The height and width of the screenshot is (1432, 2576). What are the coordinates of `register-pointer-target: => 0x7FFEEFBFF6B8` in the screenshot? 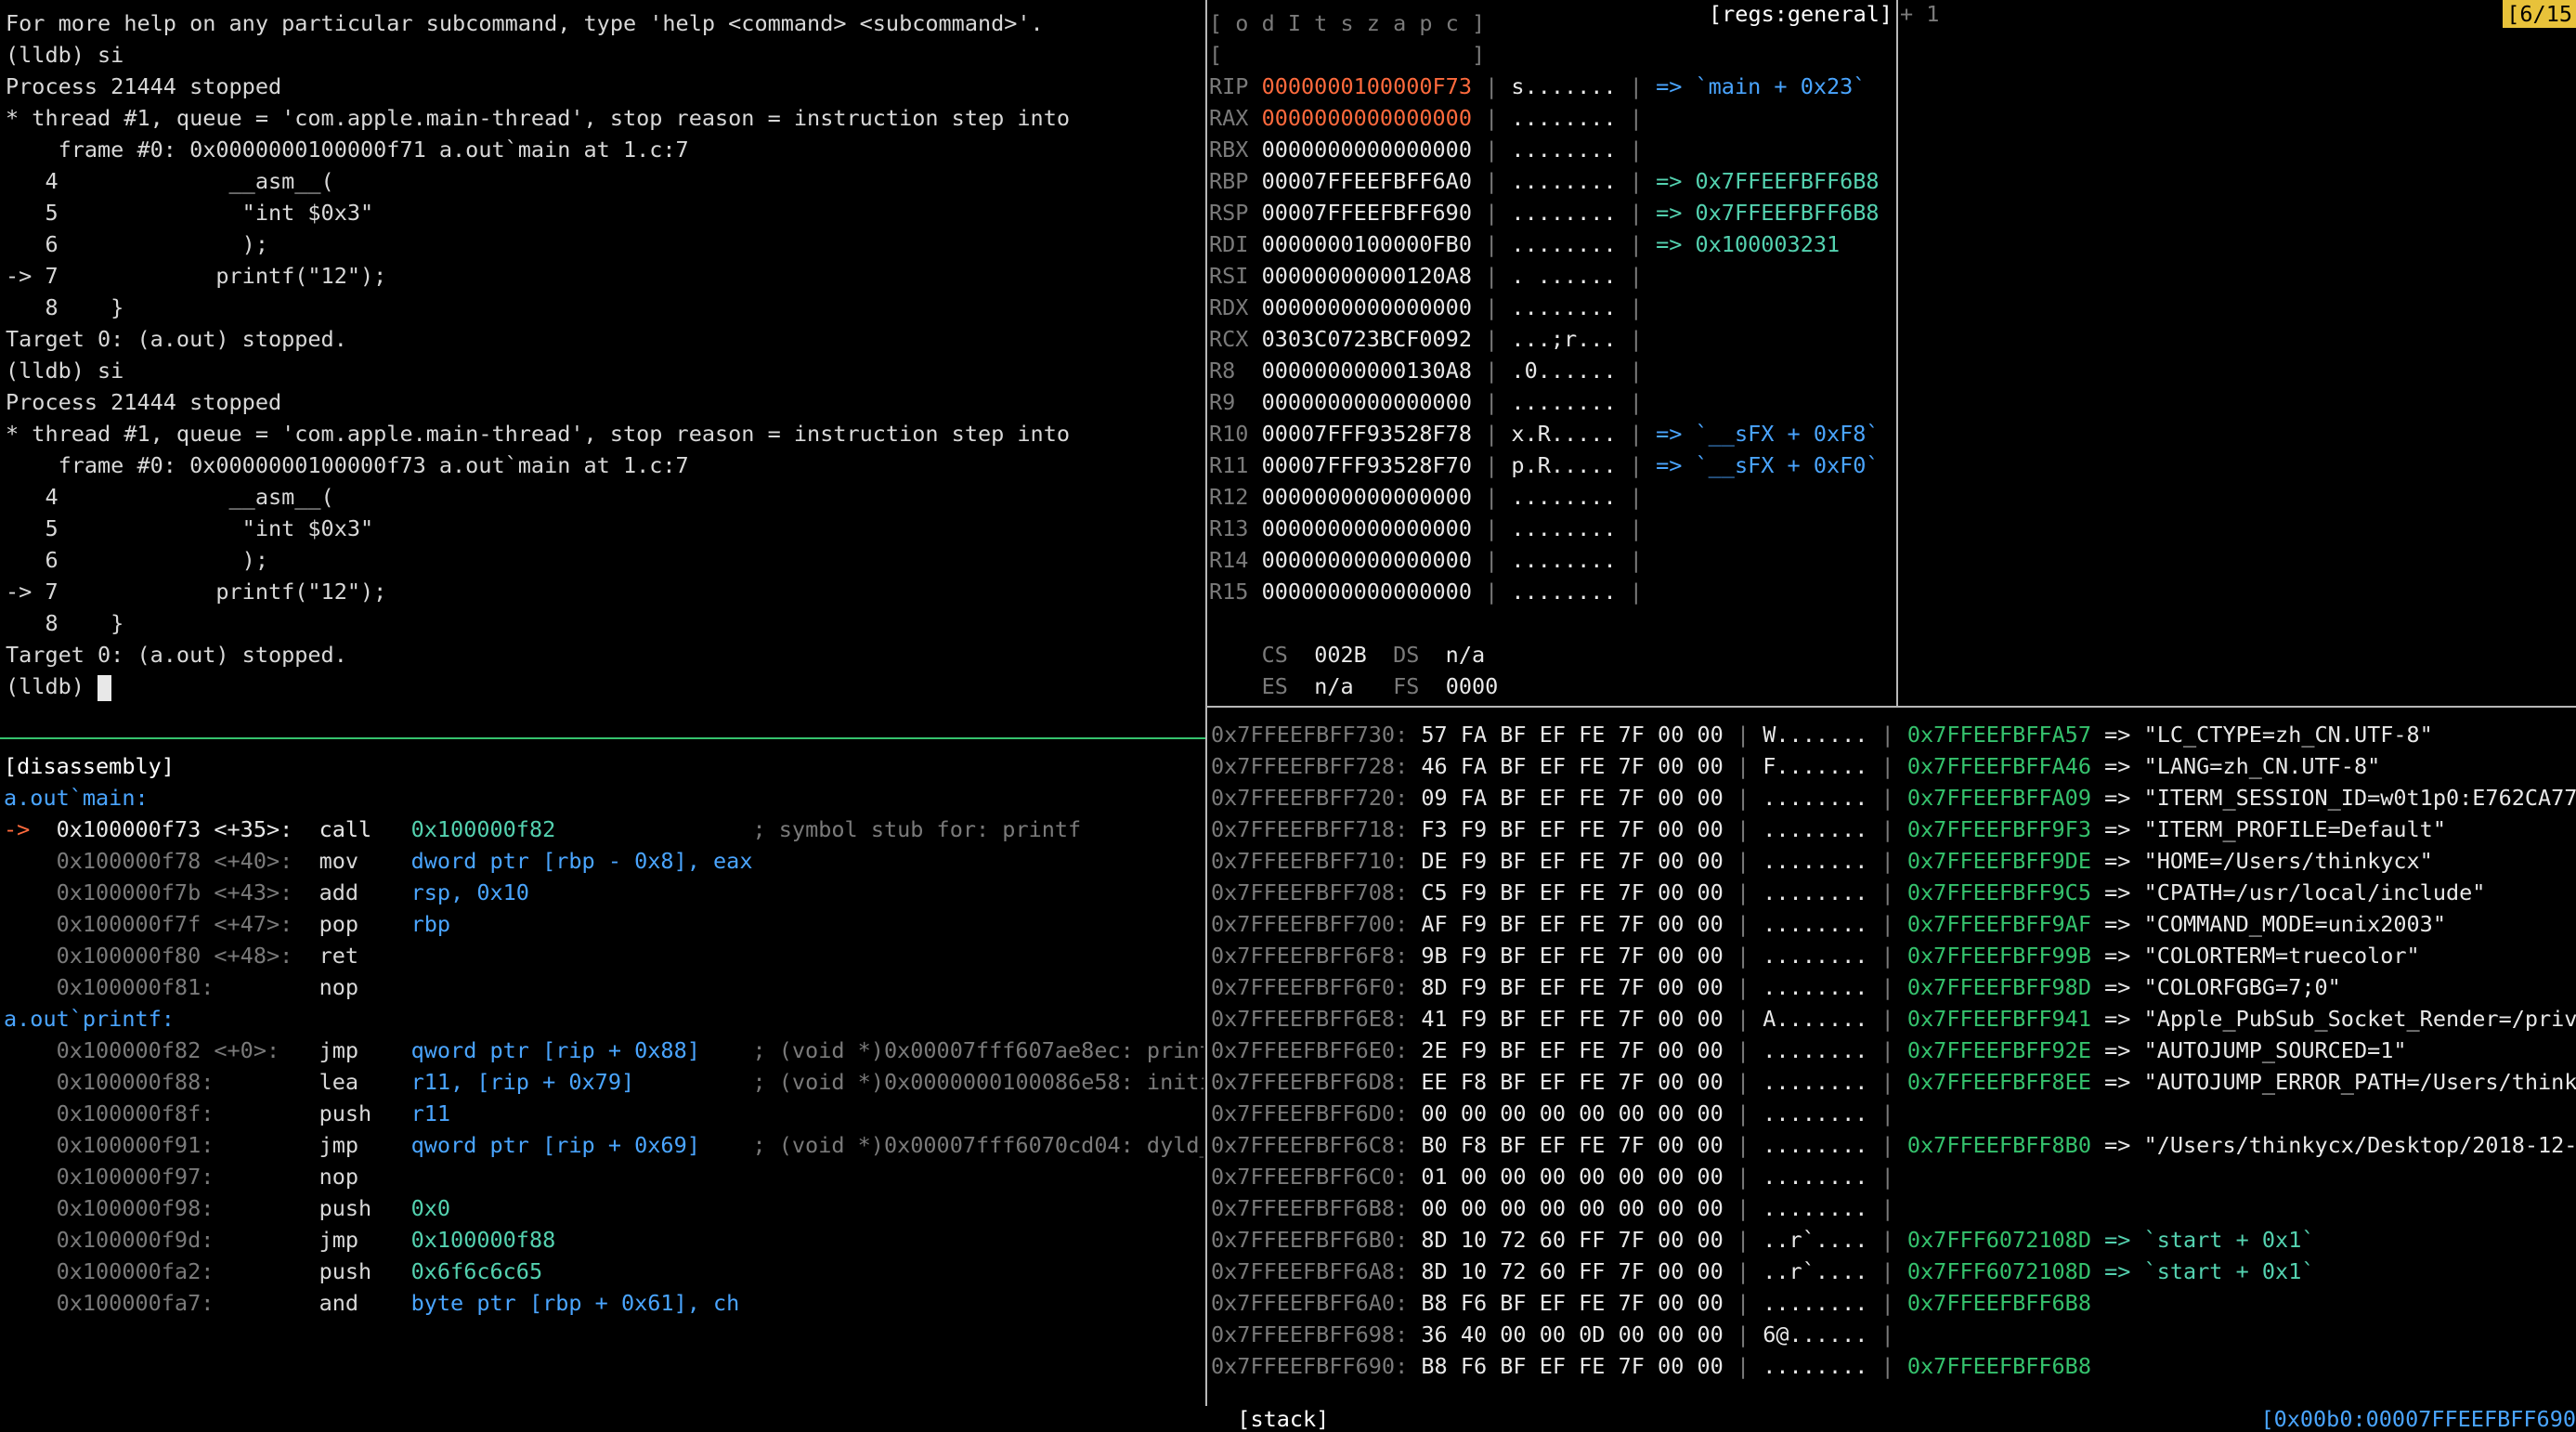 It's located at (1768, 181).